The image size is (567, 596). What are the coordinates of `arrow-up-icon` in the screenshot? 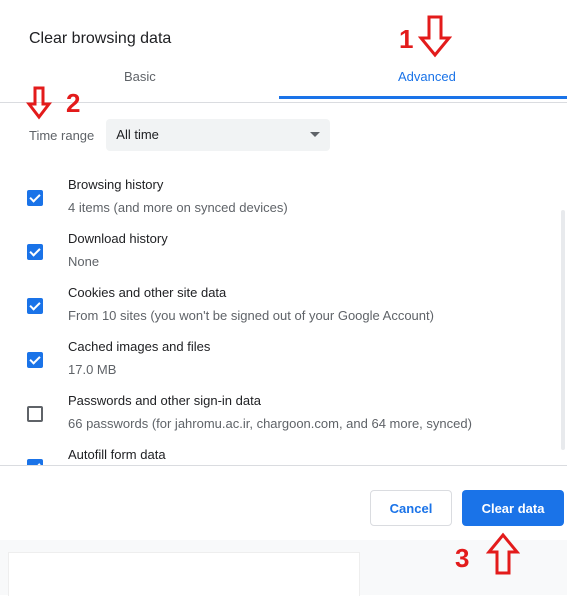 It's located at (503, 553).